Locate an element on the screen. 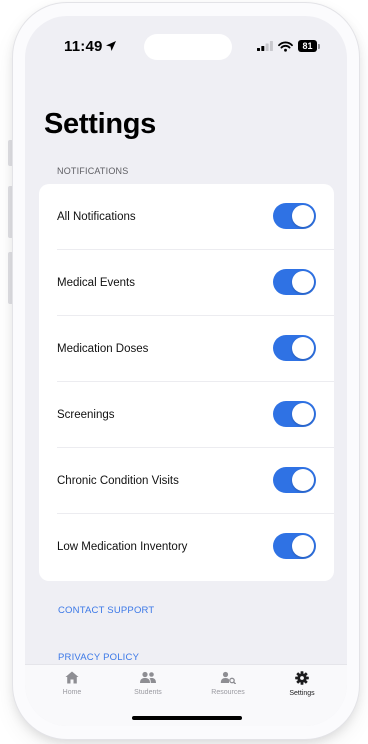  setting-label: Medical Events is located at coordinates (96, 283).